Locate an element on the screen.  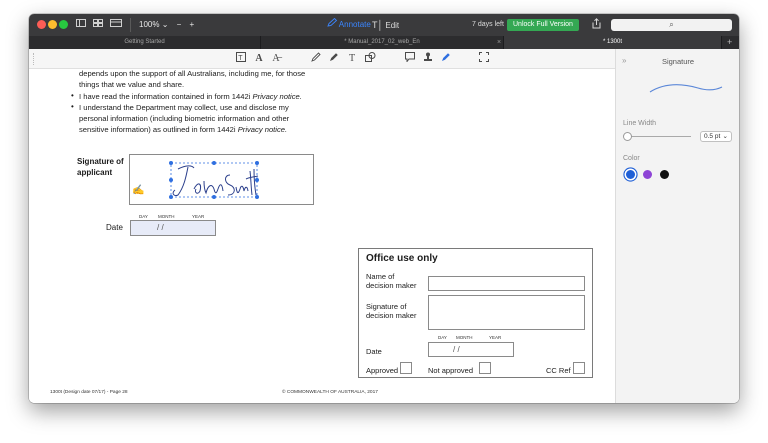
tab-getting-started: Getting Started is located at coordinates (145, 42).